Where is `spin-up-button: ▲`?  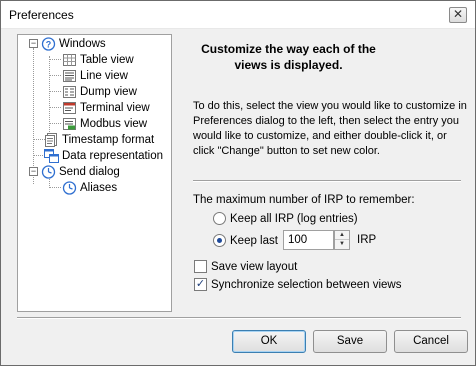
spin-up-button: ▲ is located at coordinates (342, 235).